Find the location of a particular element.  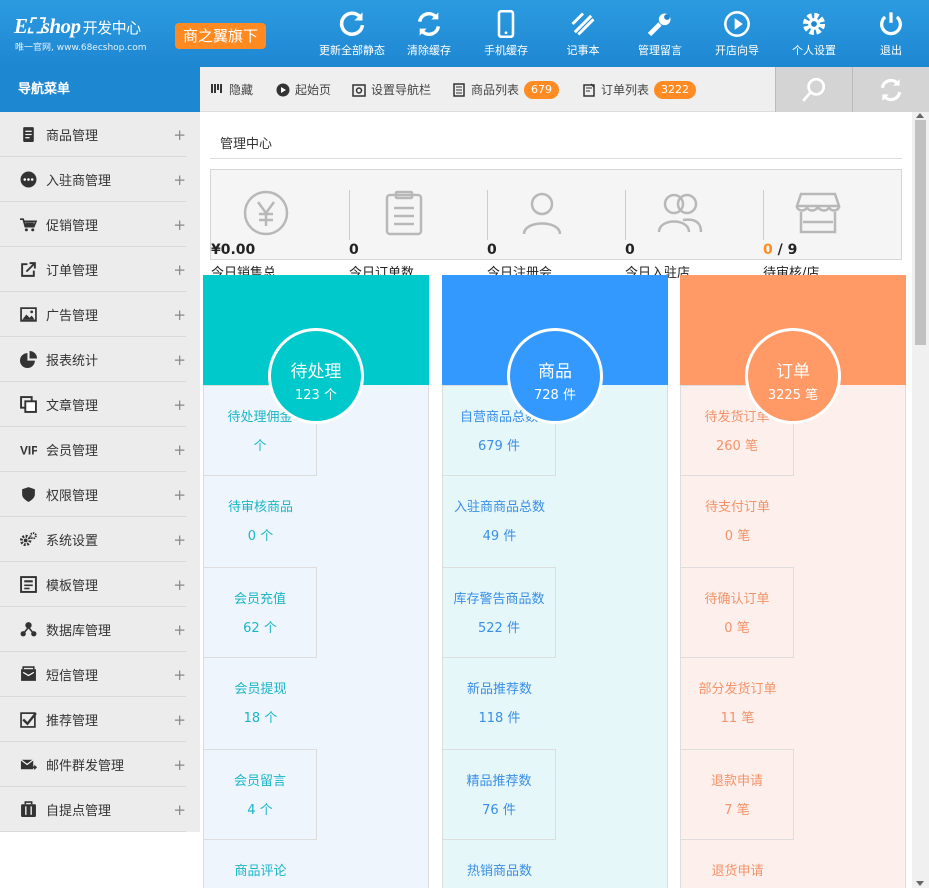

vertical-scrollbar is located at coordinates (920, 500).